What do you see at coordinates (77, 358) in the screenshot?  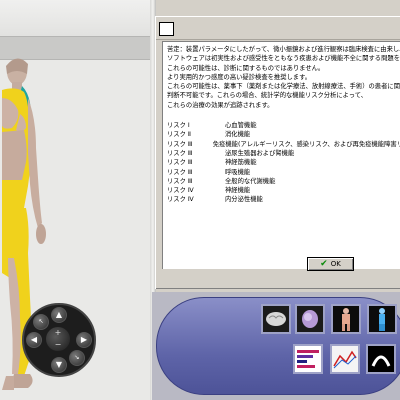 I see `turn-down-right-button: ↘` at bounding box center [77, 358].